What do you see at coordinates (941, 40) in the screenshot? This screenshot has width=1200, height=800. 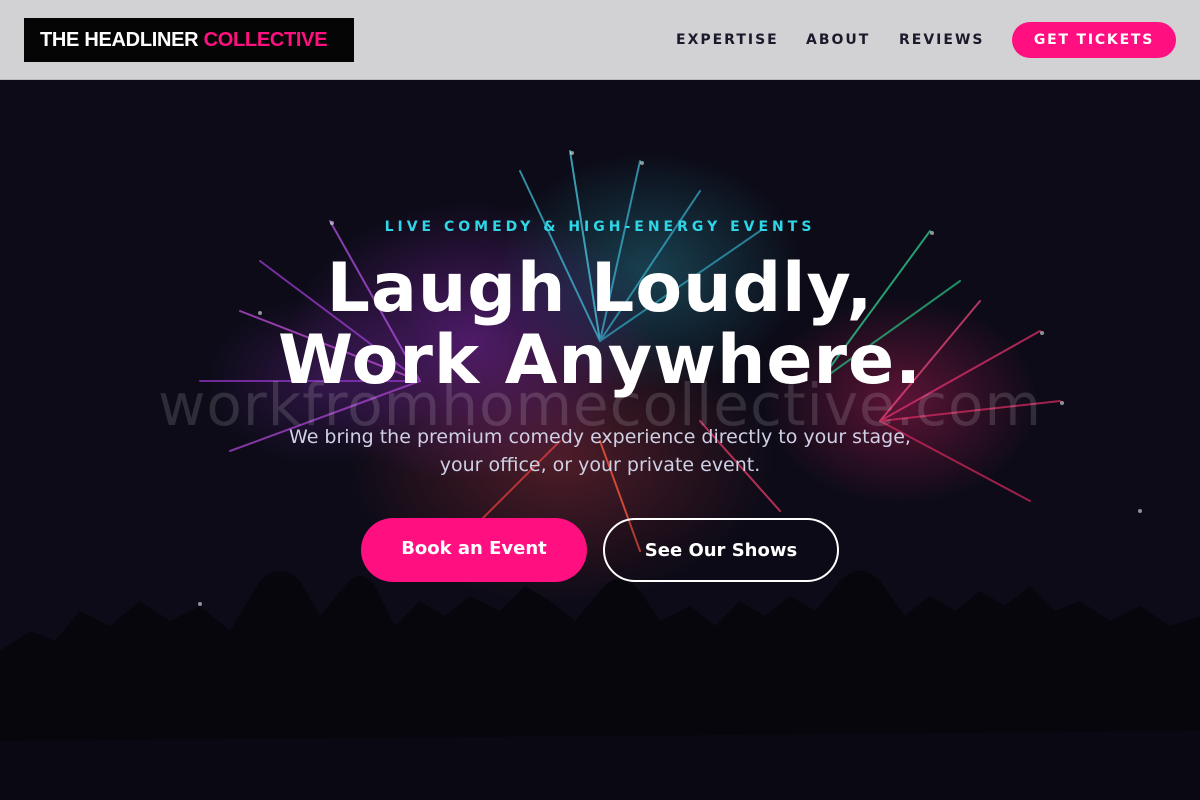 I see `nav-link-reviews: REVIEWS` at bounding box center [941, 40].